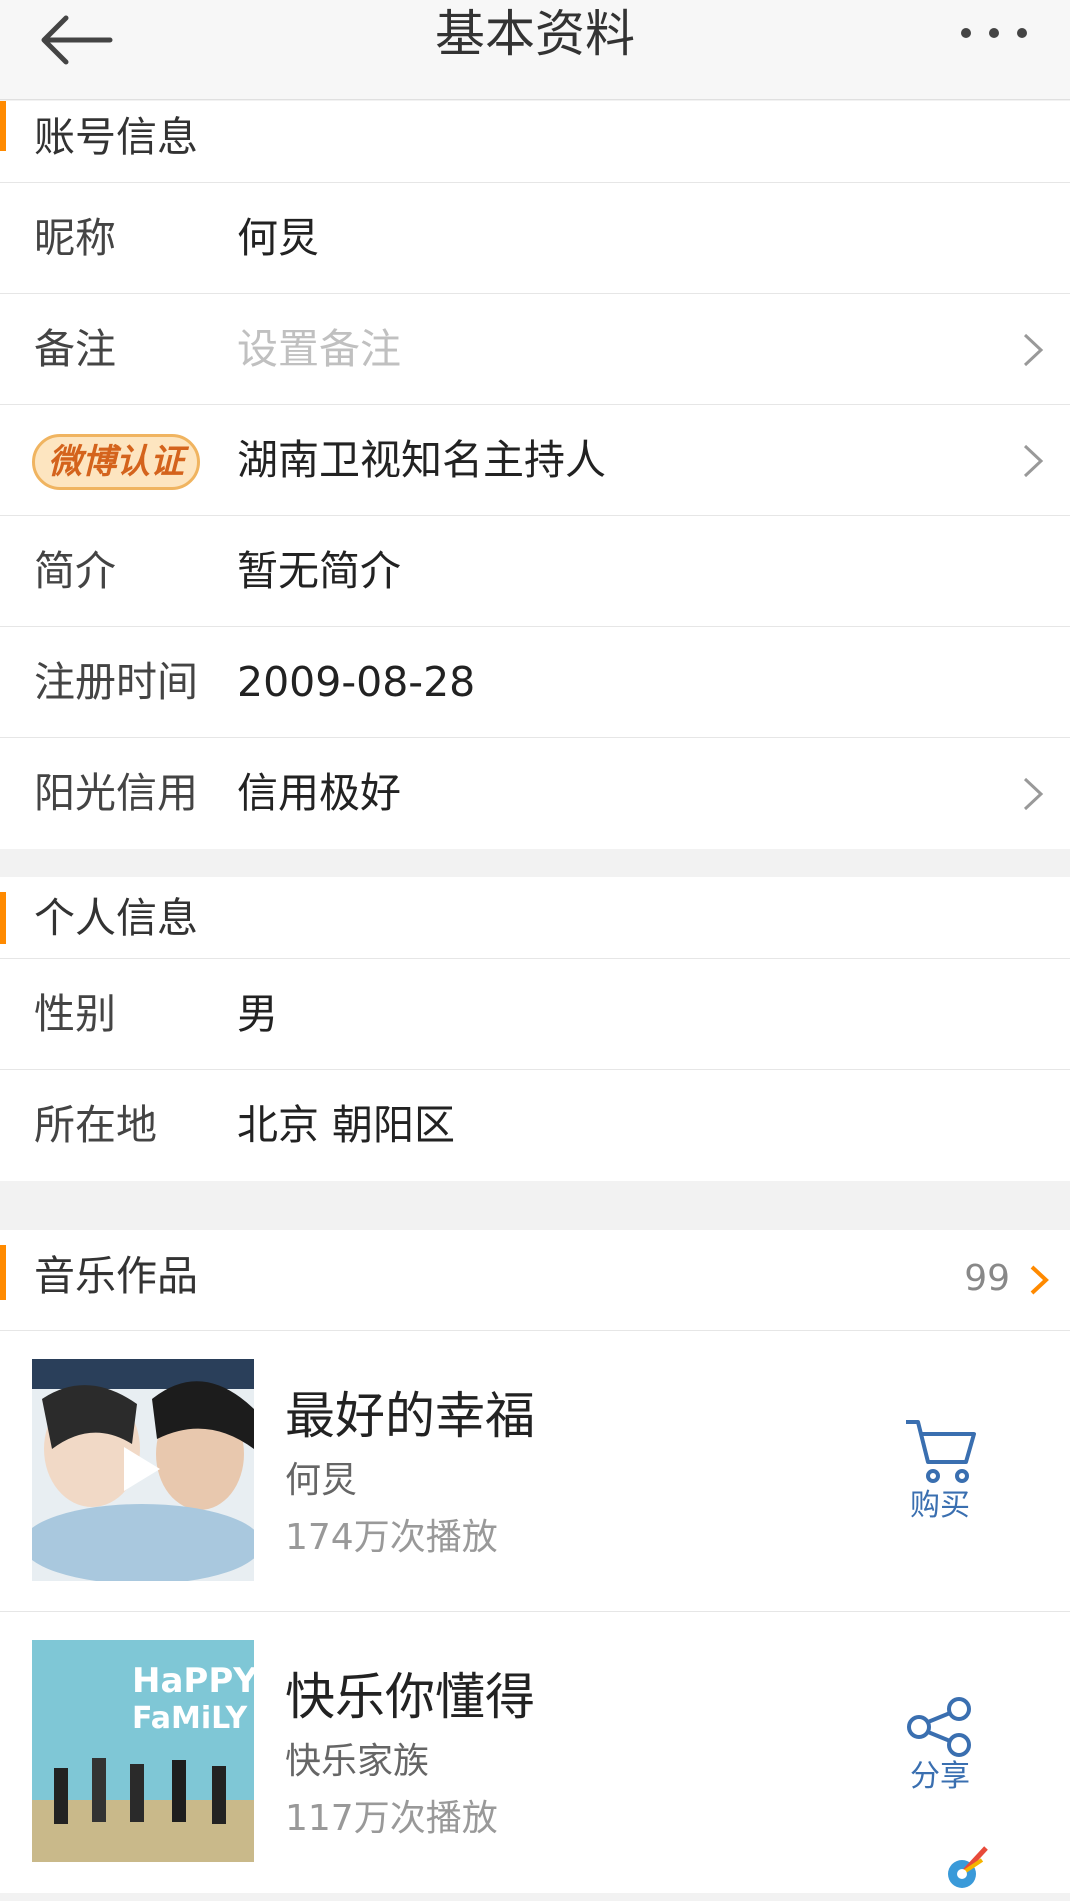  Describe the element at coordinates (257, 1014) in the screenshot. I see `gender-value: 男` at that location.